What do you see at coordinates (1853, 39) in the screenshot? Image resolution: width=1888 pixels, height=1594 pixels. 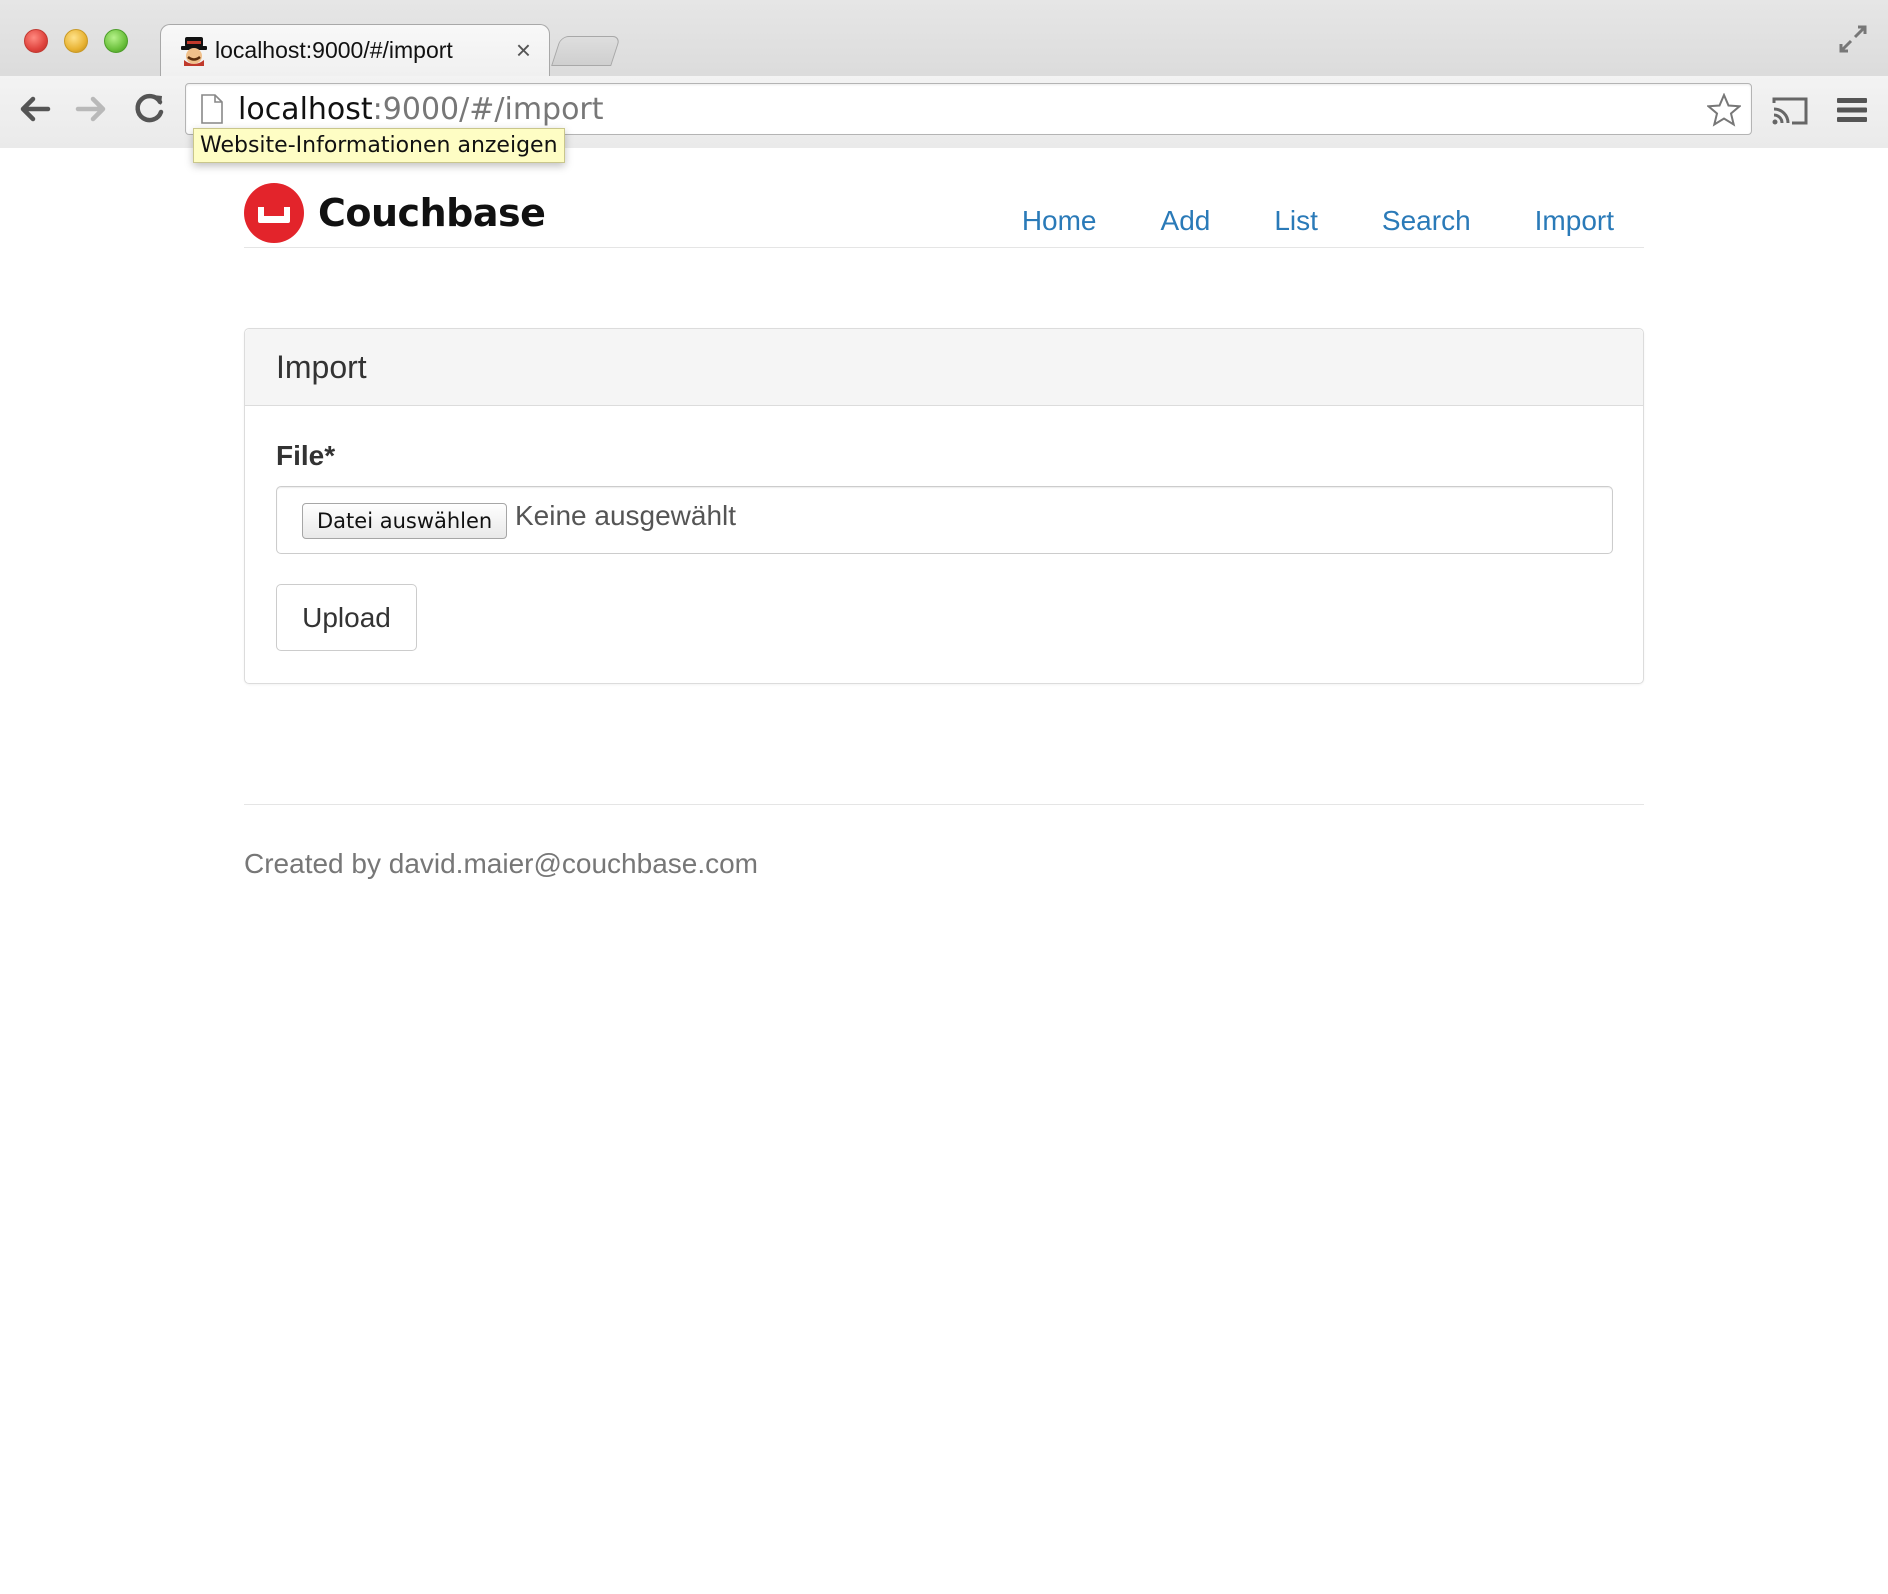 I see `fullscreen-icon` at bounding box center [1853, 39].